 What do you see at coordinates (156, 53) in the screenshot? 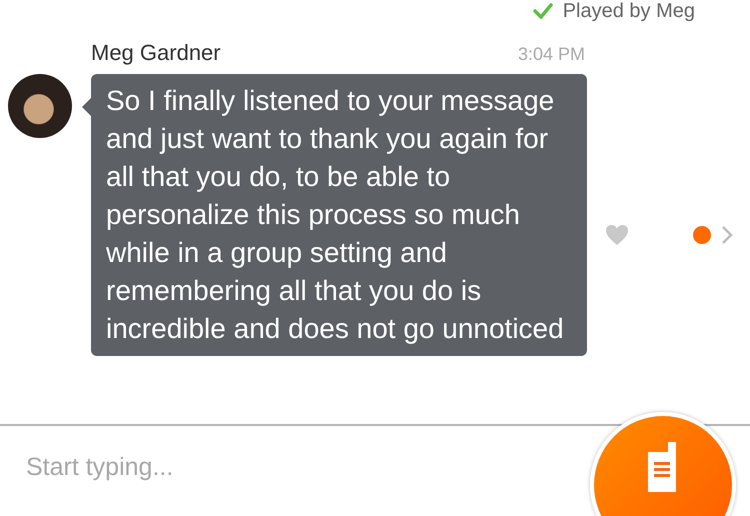
I see `sender-name: Meg Gardner` at bounding box center [156, 53].